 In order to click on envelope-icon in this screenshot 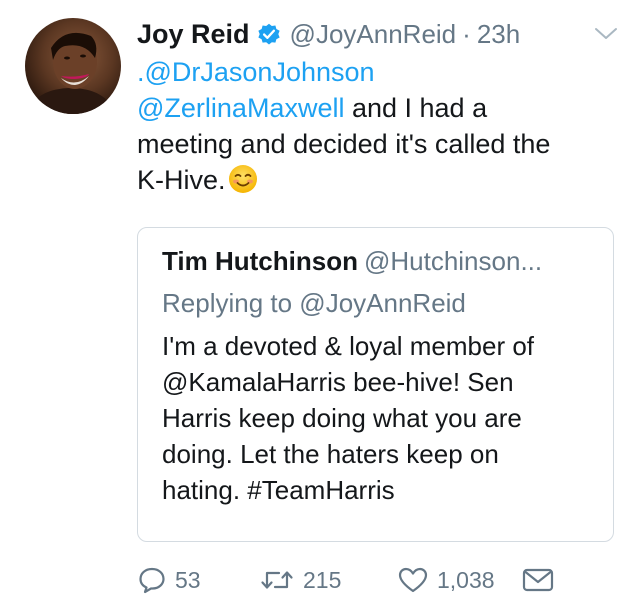, I will do `click(538, 580)`.